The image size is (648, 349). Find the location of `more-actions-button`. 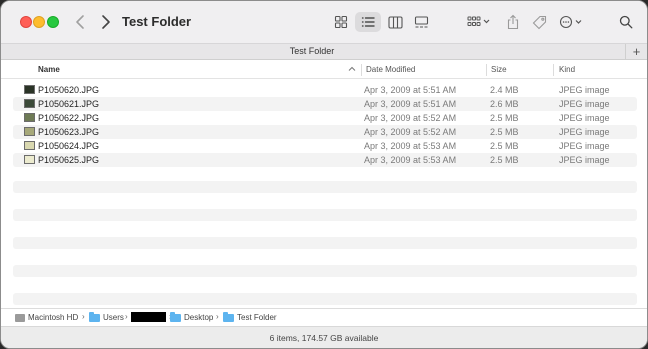

more-actions-button is located at coordinates (572, 22).